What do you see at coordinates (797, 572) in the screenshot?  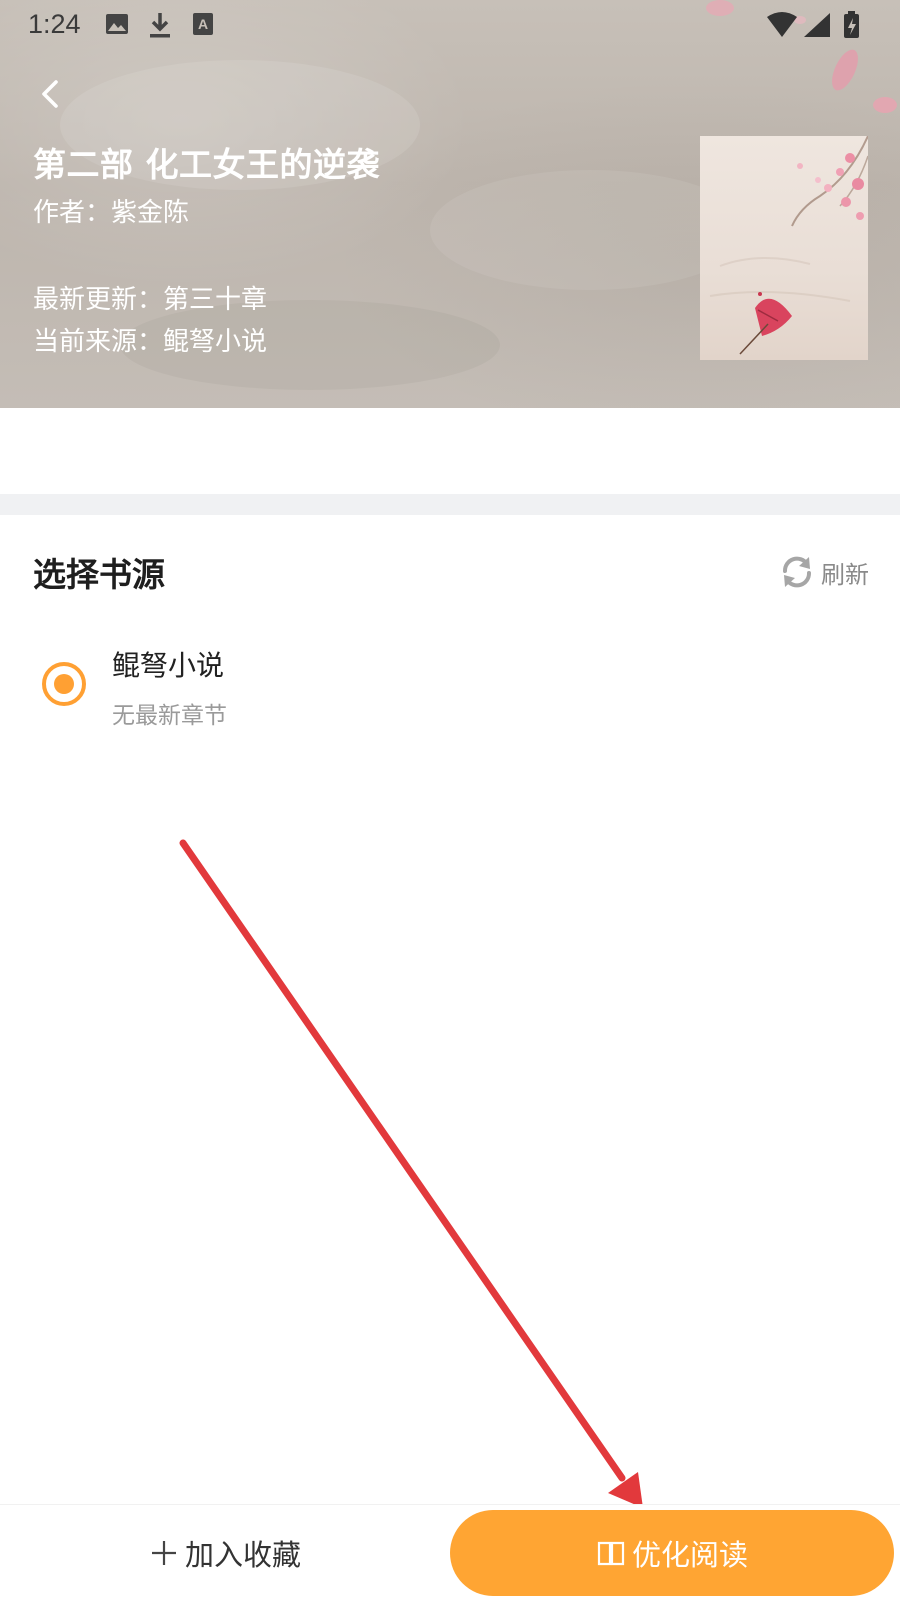 I see `refresh-icon` at bounding box center [797, 572].